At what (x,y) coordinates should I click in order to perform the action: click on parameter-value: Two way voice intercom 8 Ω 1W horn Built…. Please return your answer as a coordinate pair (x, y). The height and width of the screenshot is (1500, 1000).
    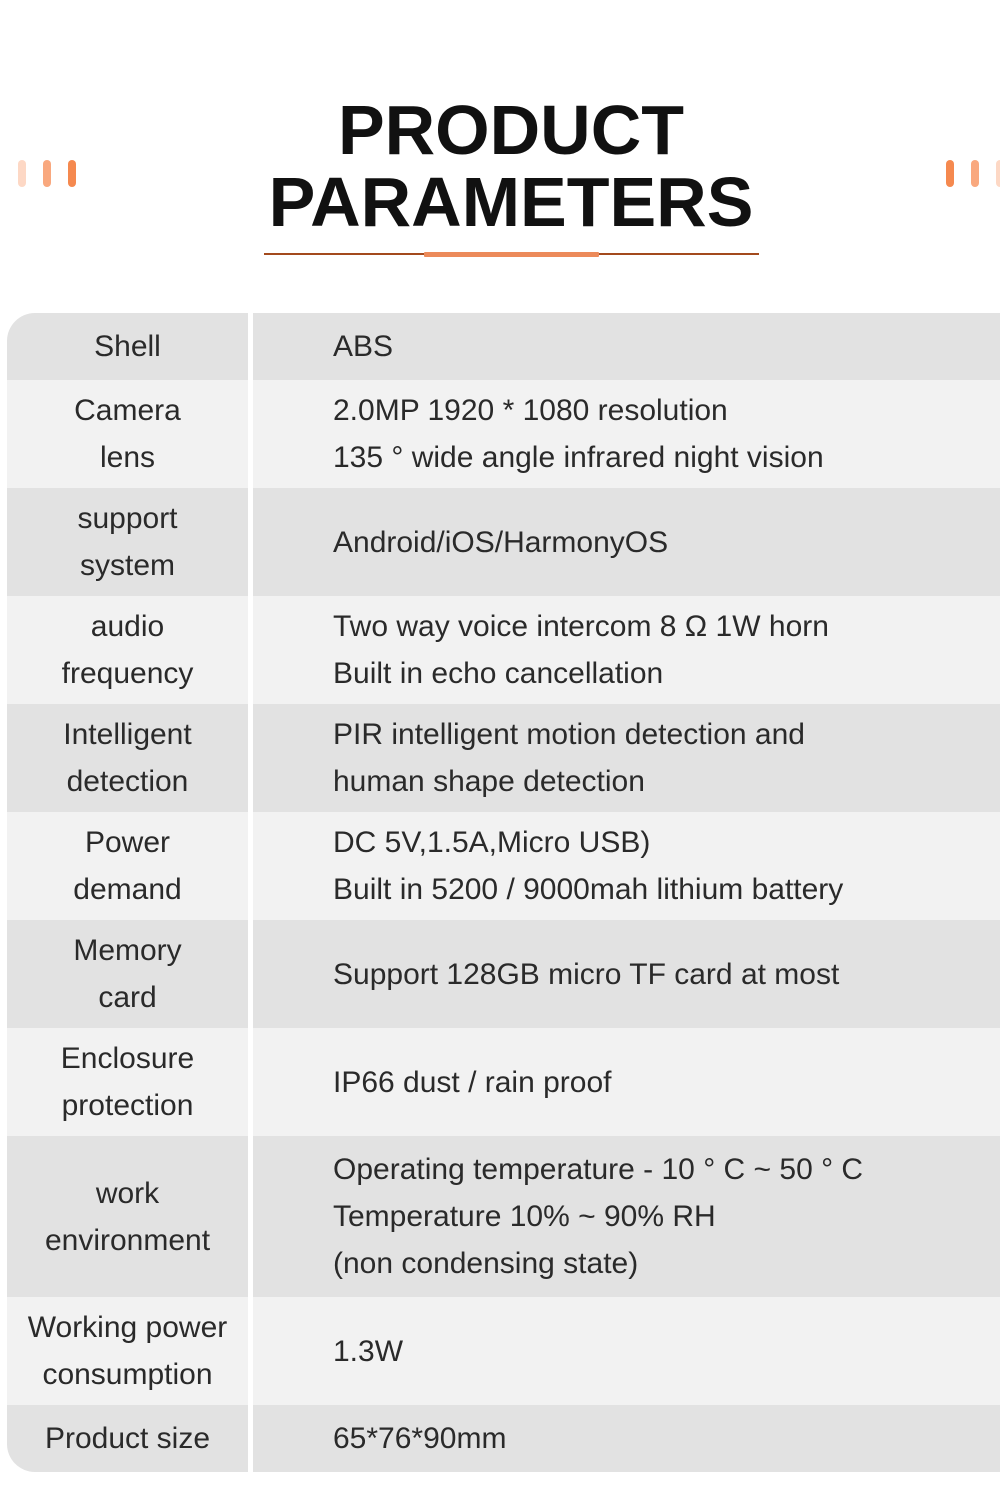
    Looking at the image, I should click on (626, 650).